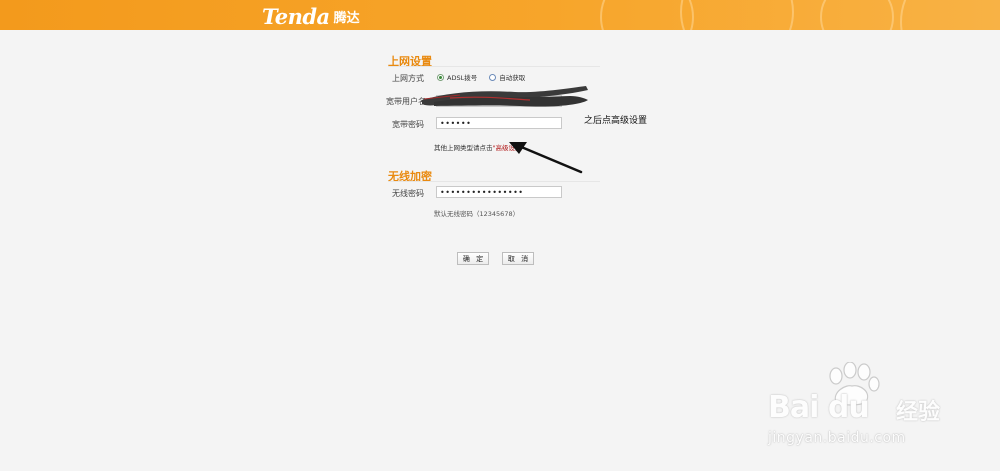  I want to click on annotation-arrow-icon, so click(546, 158).